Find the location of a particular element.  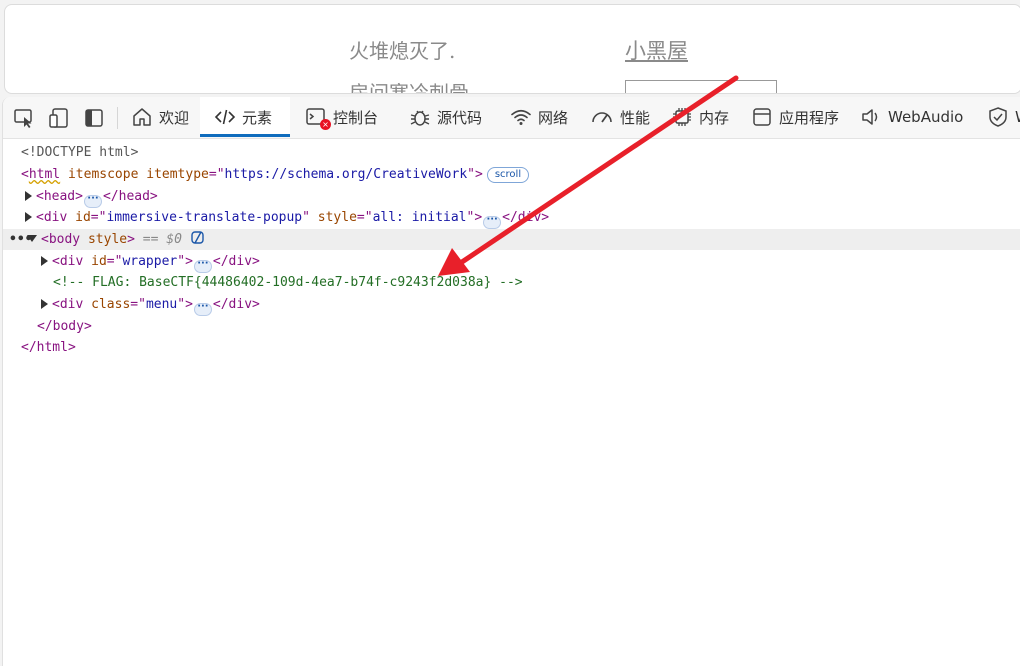

code-icon is located at coordinates (225, 117).